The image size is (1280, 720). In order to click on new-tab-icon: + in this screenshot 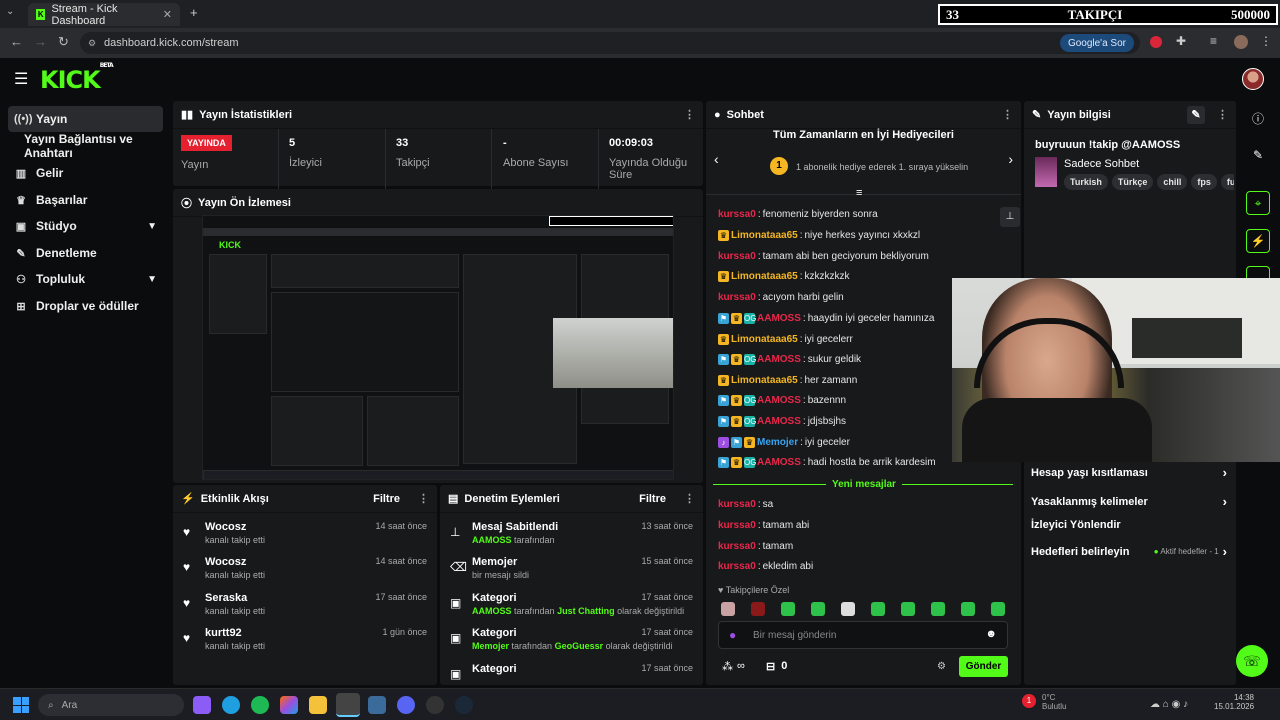, I will do `click(194, 12)`.